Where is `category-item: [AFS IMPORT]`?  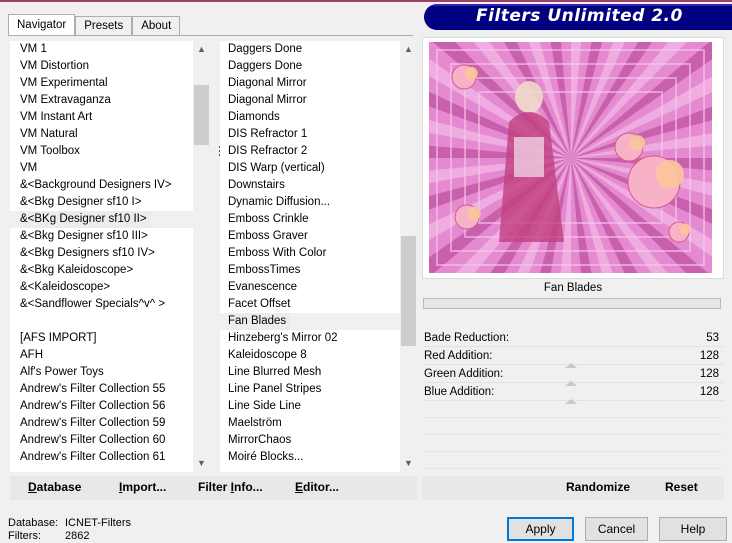
category-item: [AFS IMPORT] is located at coordinates (110, 338).